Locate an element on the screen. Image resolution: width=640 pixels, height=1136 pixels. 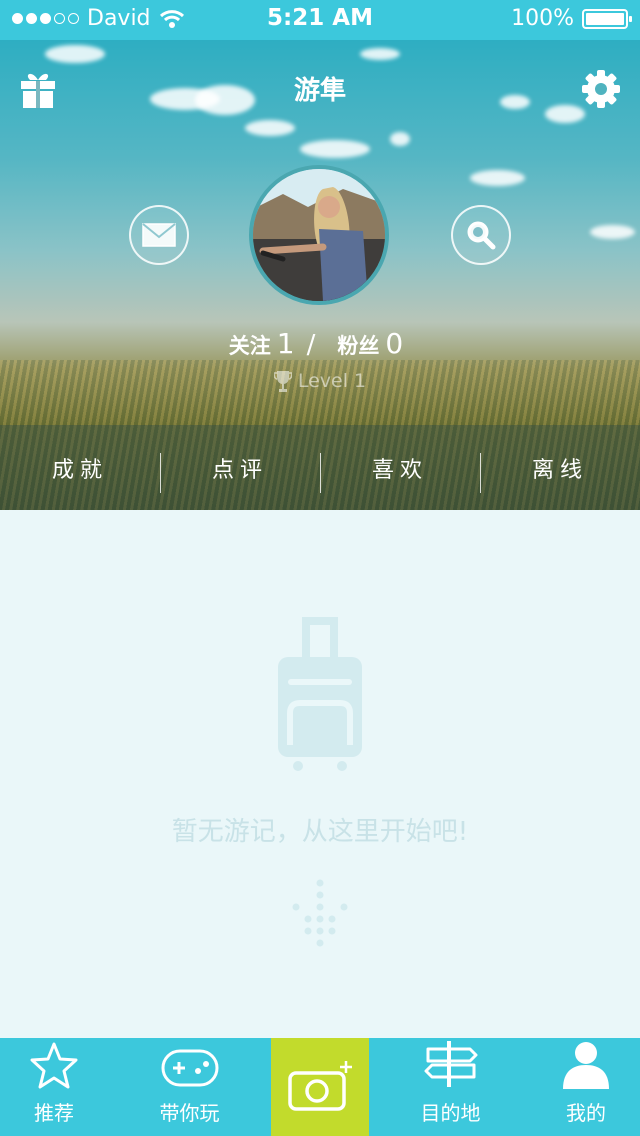
tabbar-play: 带你玩 is located at coordinates (189, 1087).